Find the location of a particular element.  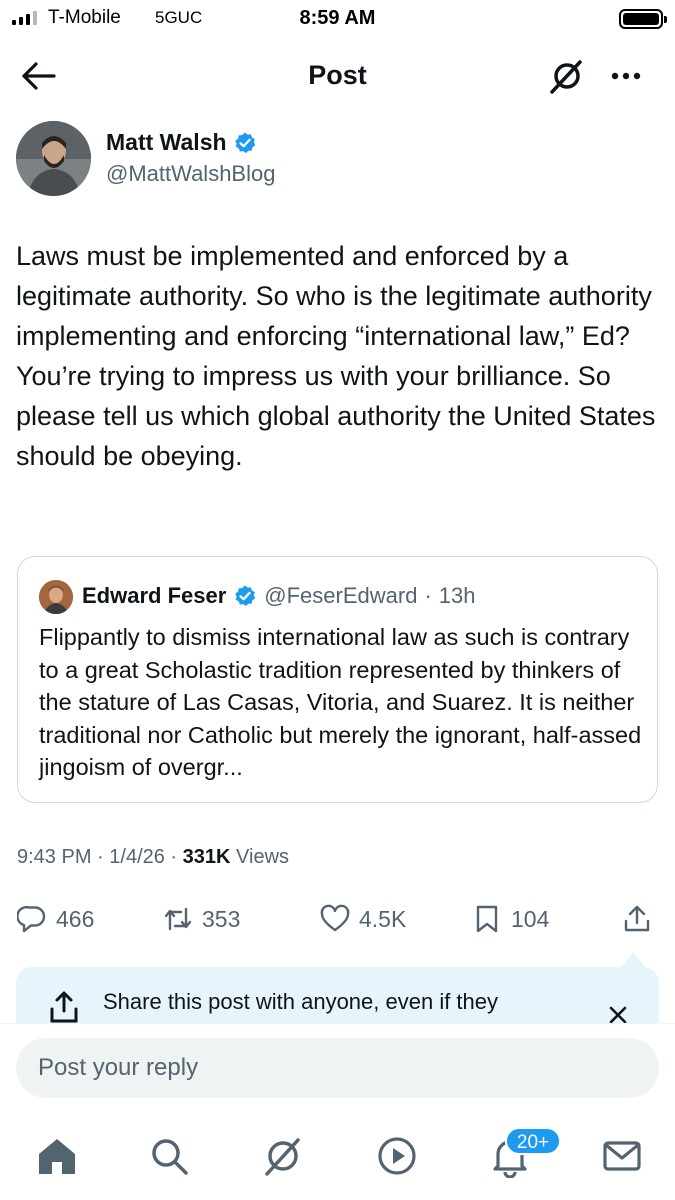

nav-messages is located at coordinates (622, 1156).